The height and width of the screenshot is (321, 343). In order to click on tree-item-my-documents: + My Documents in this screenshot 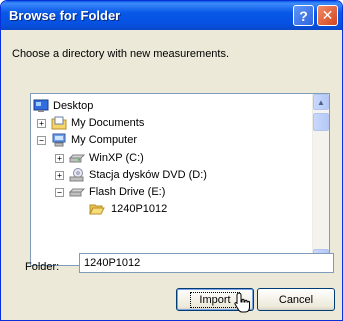, I will do `click(90, 123)`.